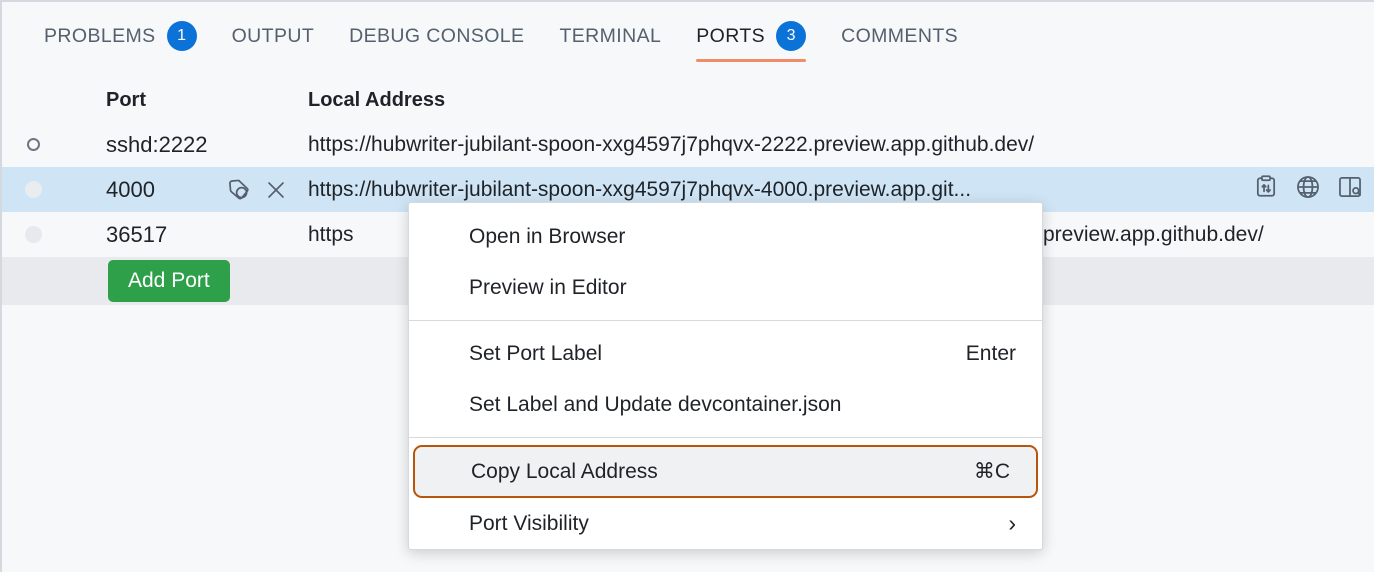 This screenshot has height=572, width=1374. What do you see at coordinates (181, 36) in the screenshot?
I see `tab-problems-badge: 1` at bounding box center [181, 36].